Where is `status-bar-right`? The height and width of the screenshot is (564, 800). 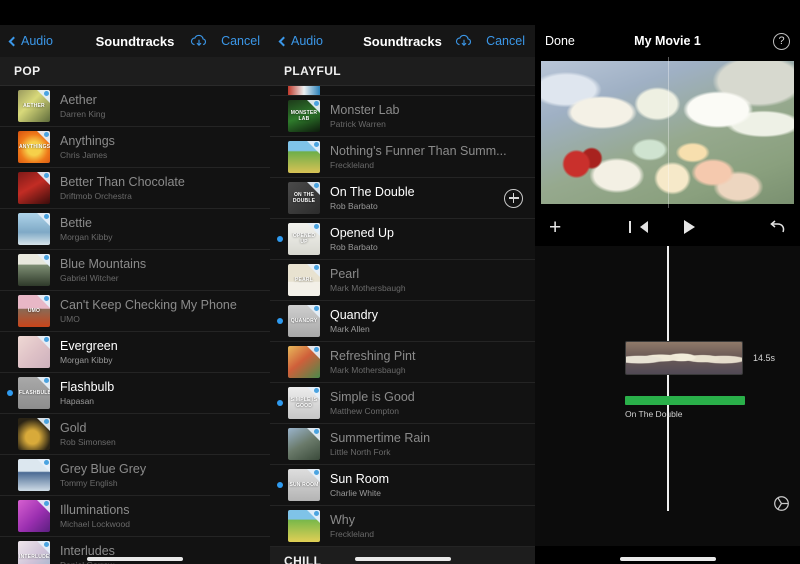
status-bar-right is located at coordinates (667, 12).